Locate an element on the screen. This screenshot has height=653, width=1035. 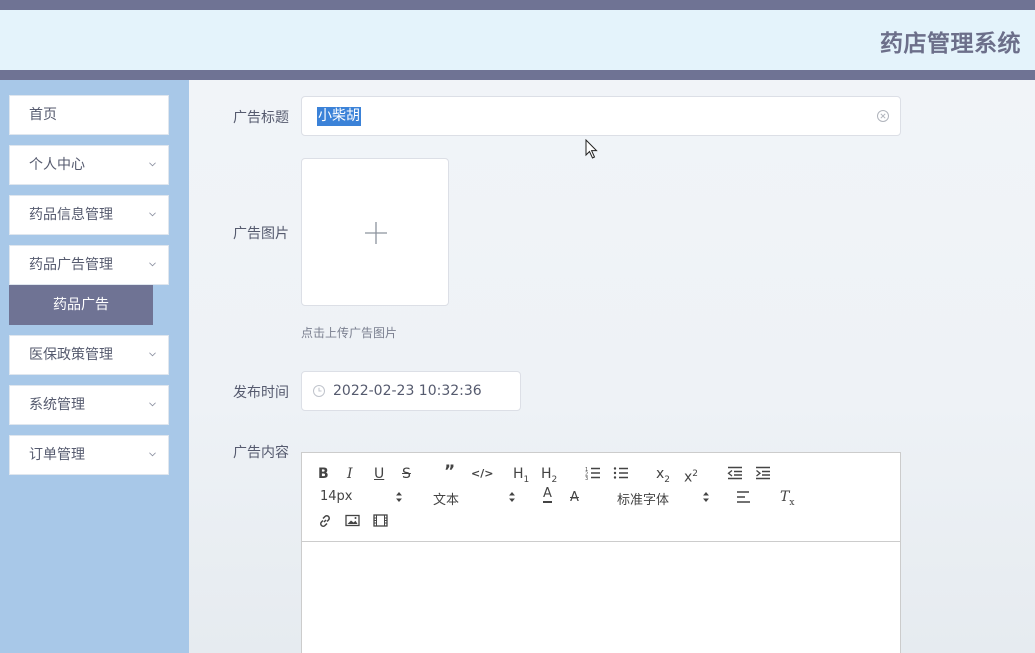
image-uploader is located at coordinates (375, 232).